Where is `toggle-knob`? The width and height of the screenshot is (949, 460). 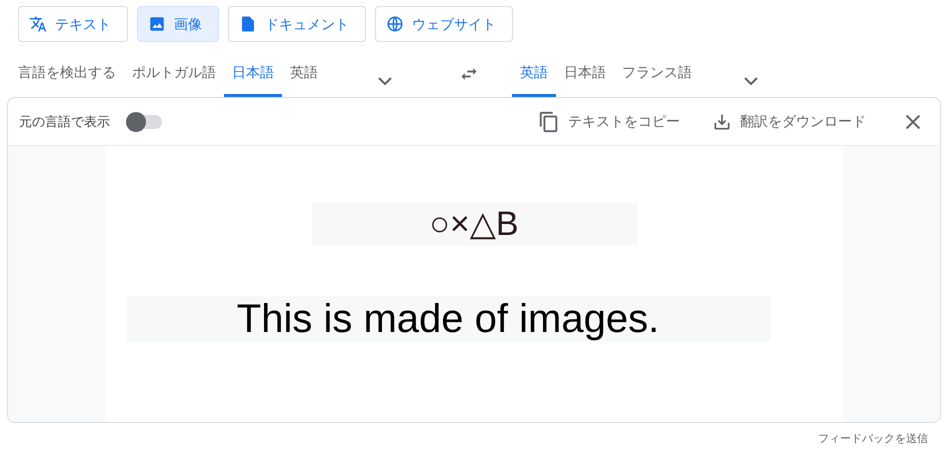 toggle-knob is located at coordinates (136, 122).